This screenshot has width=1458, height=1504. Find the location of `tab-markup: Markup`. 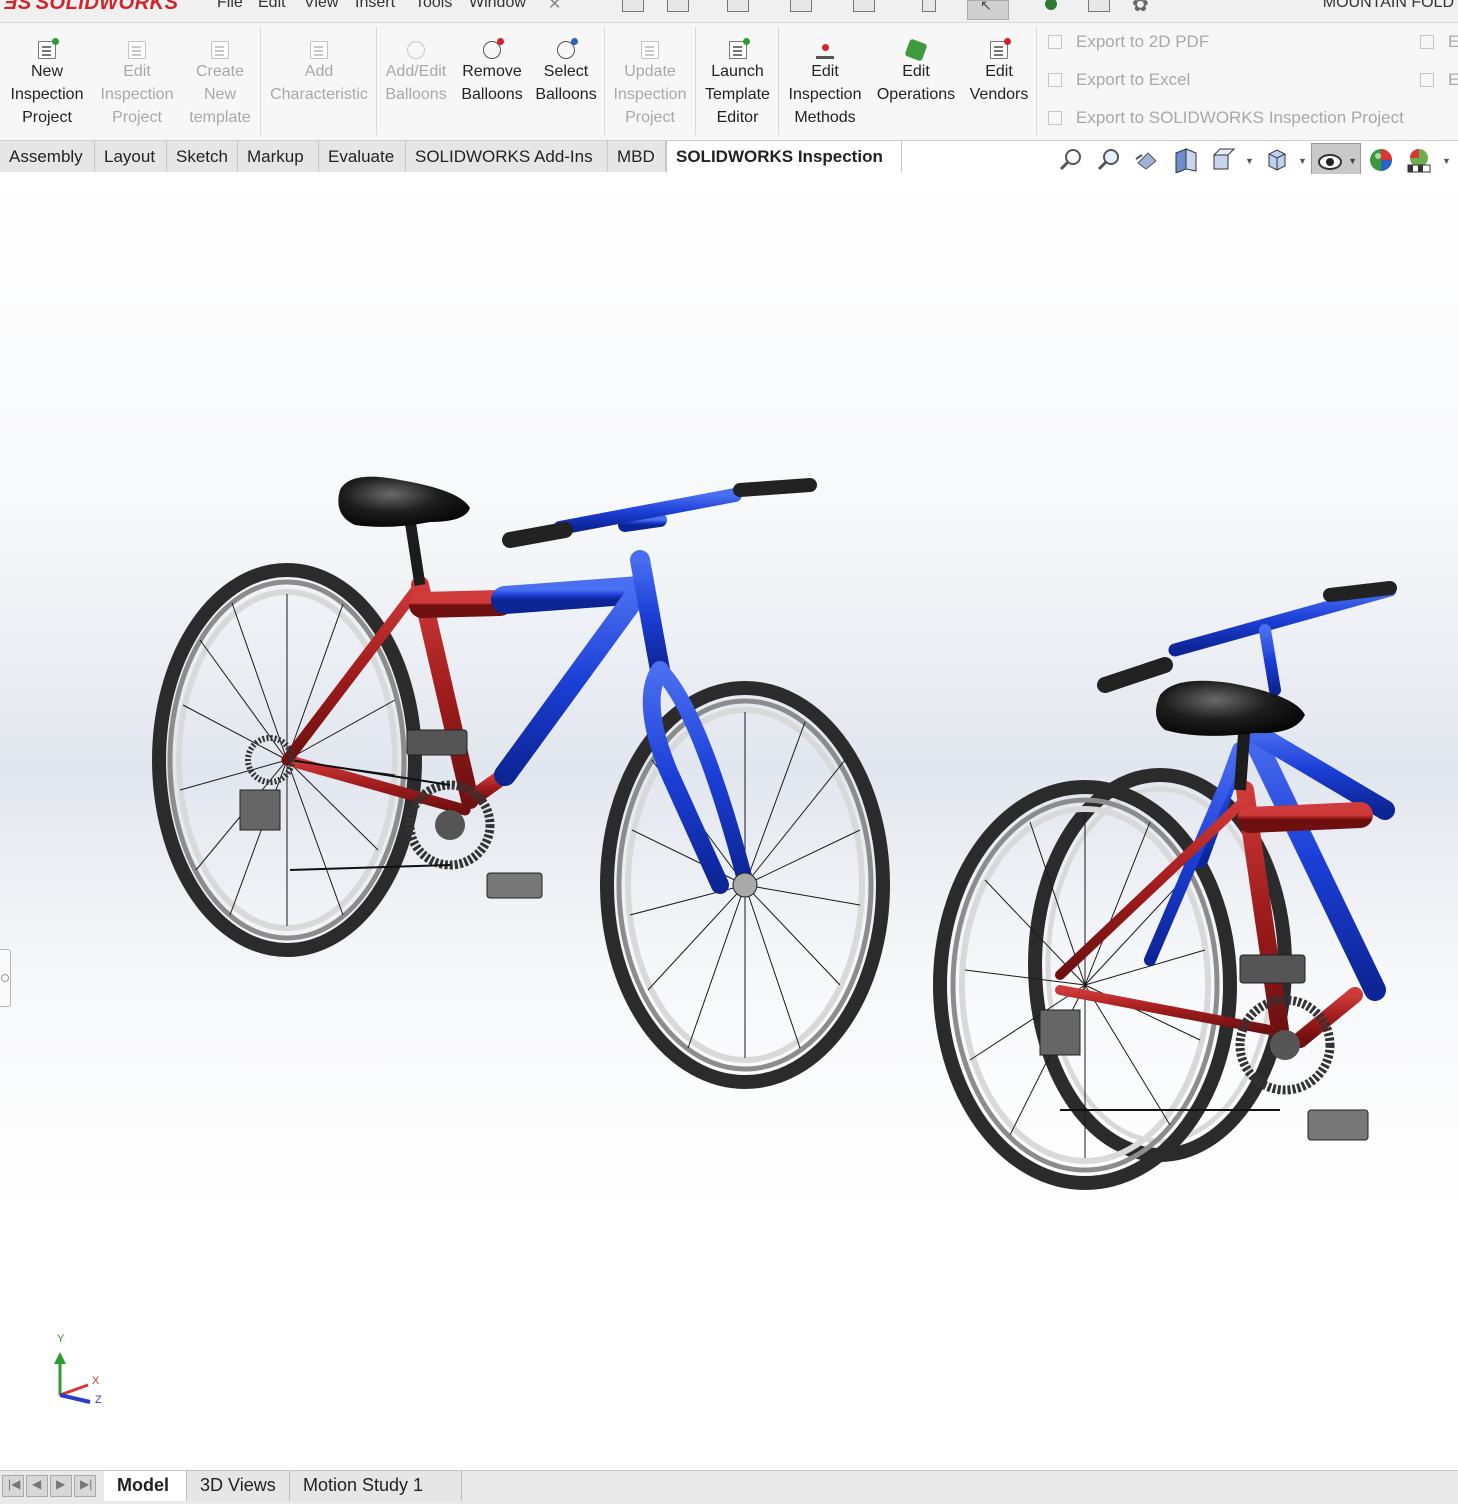

tab-markup: Markup is located at coordinates (278, 156).